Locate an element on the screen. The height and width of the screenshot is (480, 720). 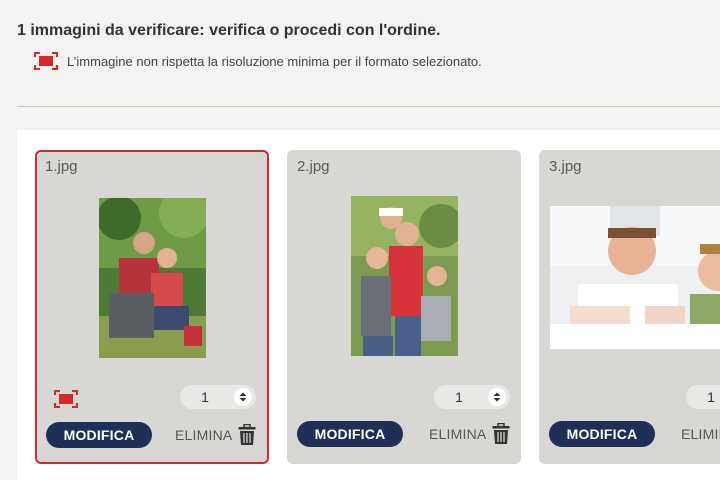
image-filename: 3.jpg is located at coordinates (565, 166).